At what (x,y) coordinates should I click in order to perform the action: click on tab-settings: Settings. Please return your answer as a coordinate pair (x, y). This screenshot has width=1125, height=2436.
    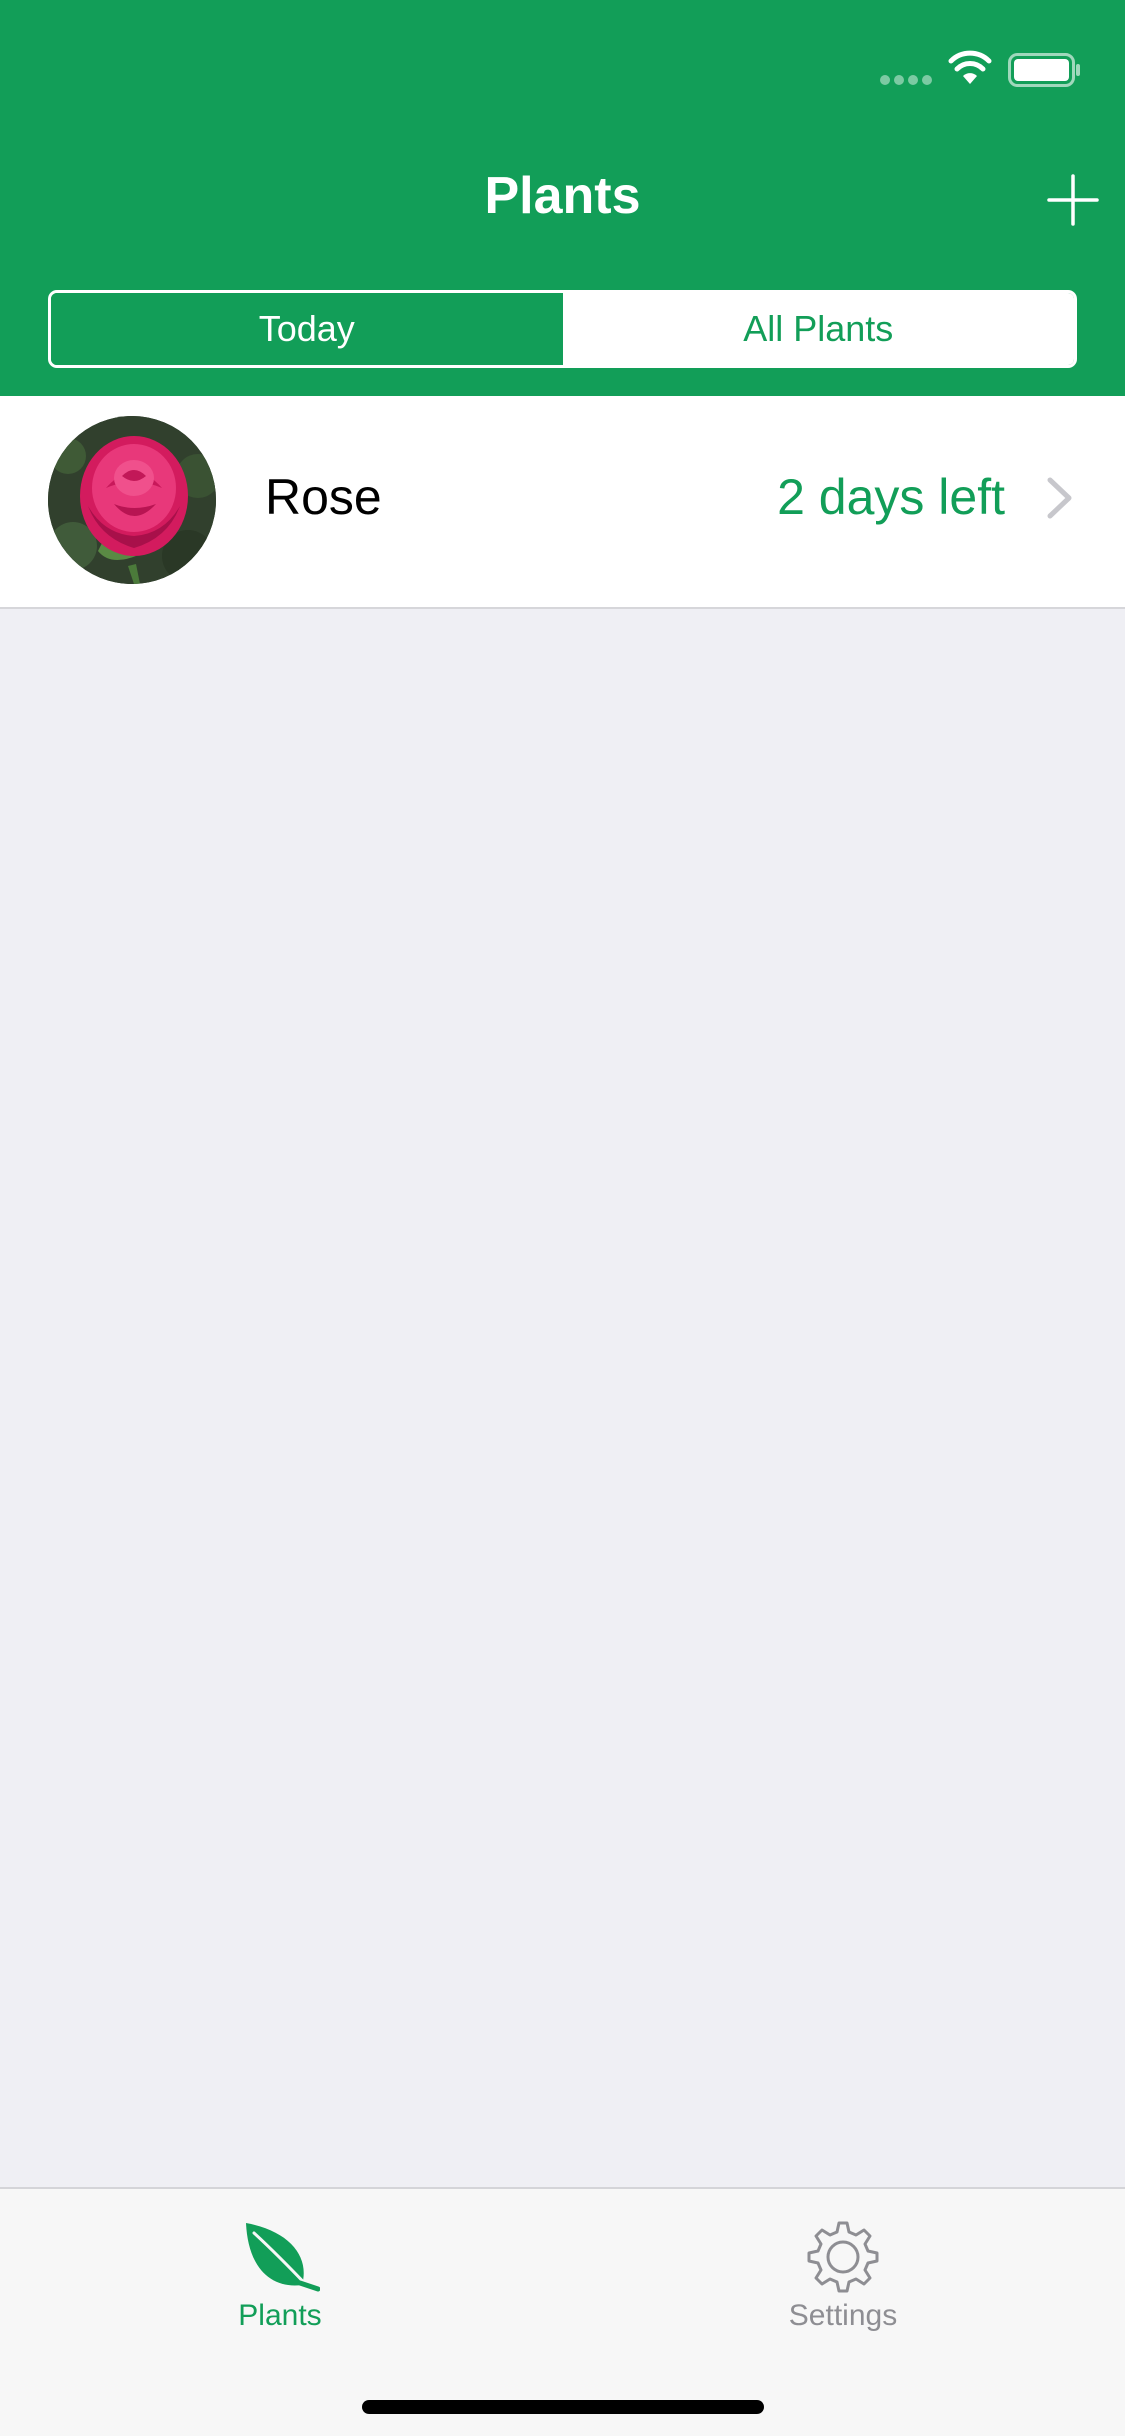
    Looking at the image, I should click on (843, 2272).